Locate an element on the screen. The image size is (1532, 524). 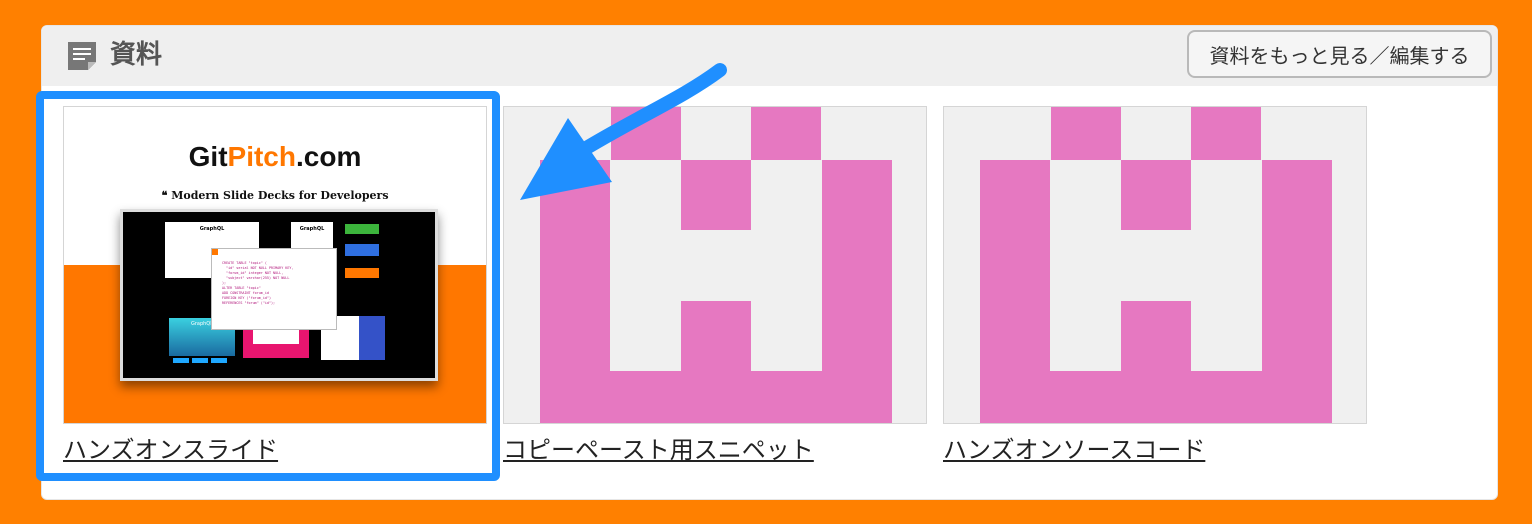
arrow-pointer is located at coordinates (623, 131).